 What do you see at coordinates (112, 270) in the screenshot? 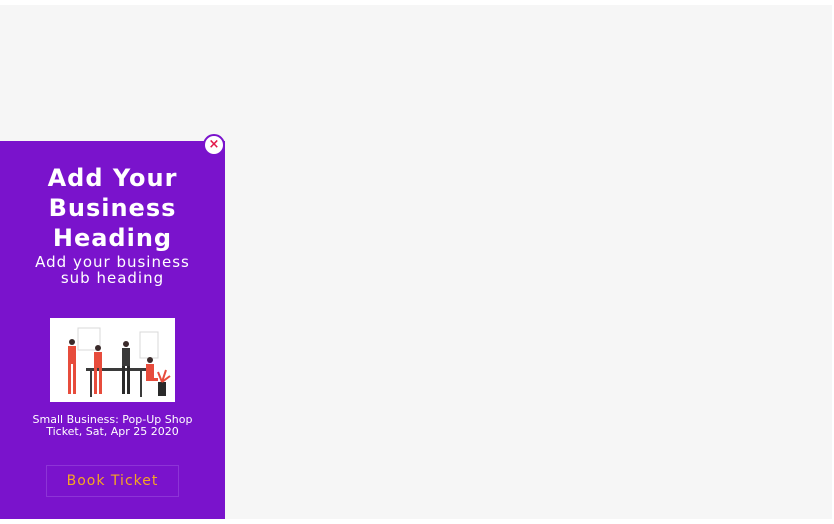
I see `popup-subheading: Add your business sub heading` at bounding box center [112, 270].